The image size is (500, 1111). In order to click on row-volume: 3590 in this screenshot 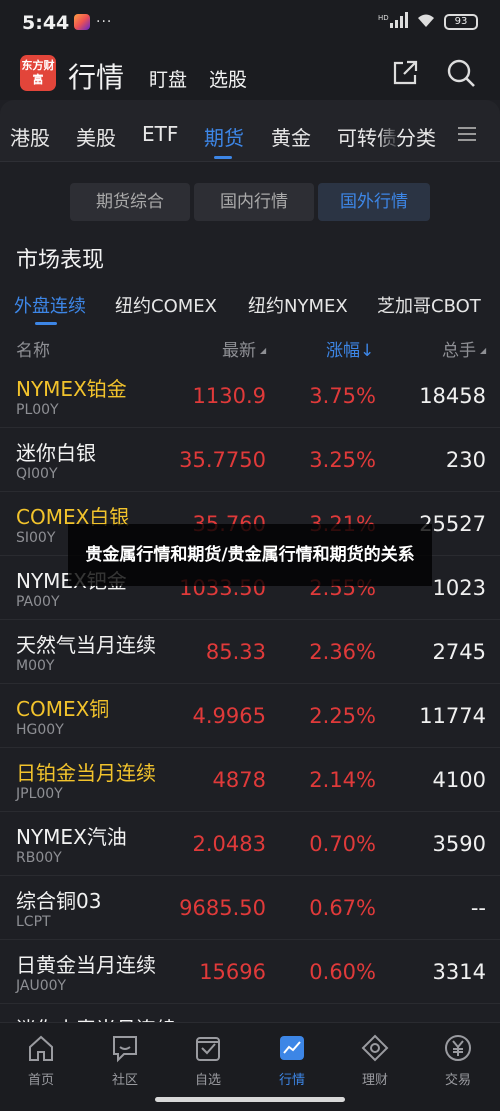, I will do `click(459, 844)`.